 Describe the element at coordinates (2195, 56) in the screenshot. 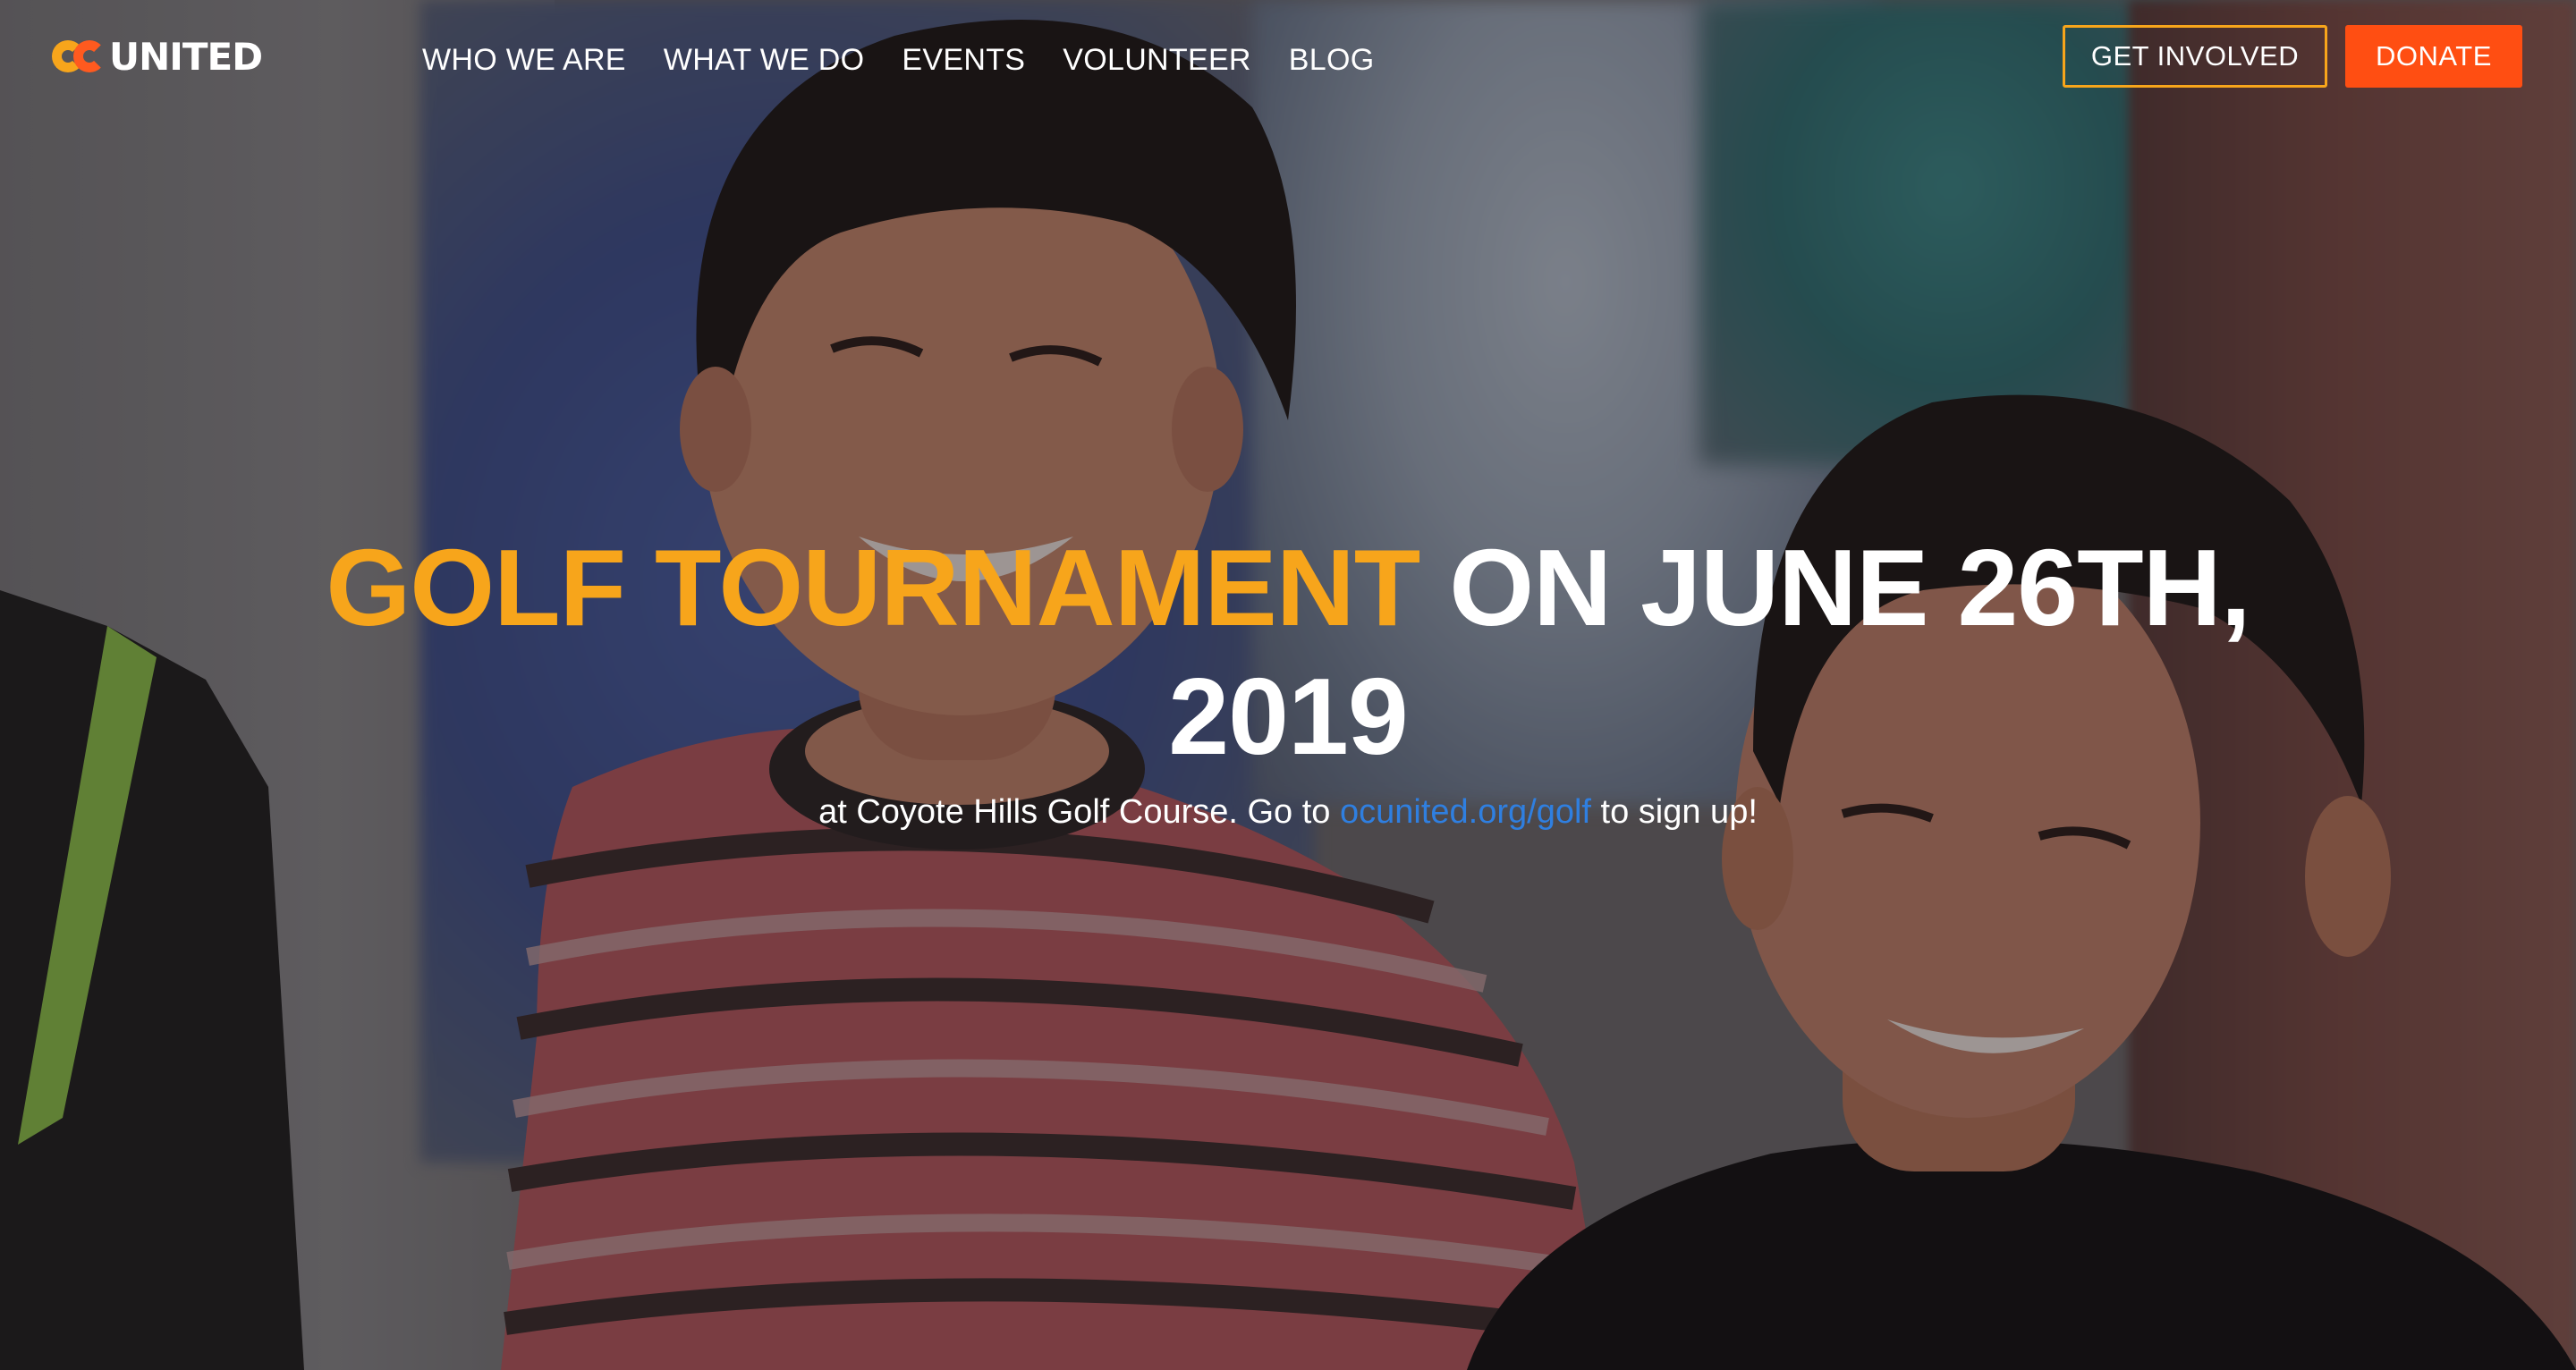

I see `get-involved-button: GET INVOLVED` at that location.